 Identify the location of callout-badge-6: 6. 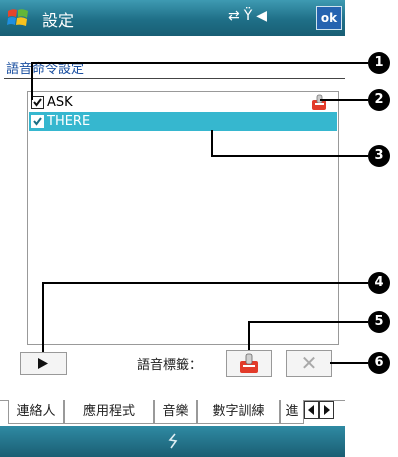
(379, 363).